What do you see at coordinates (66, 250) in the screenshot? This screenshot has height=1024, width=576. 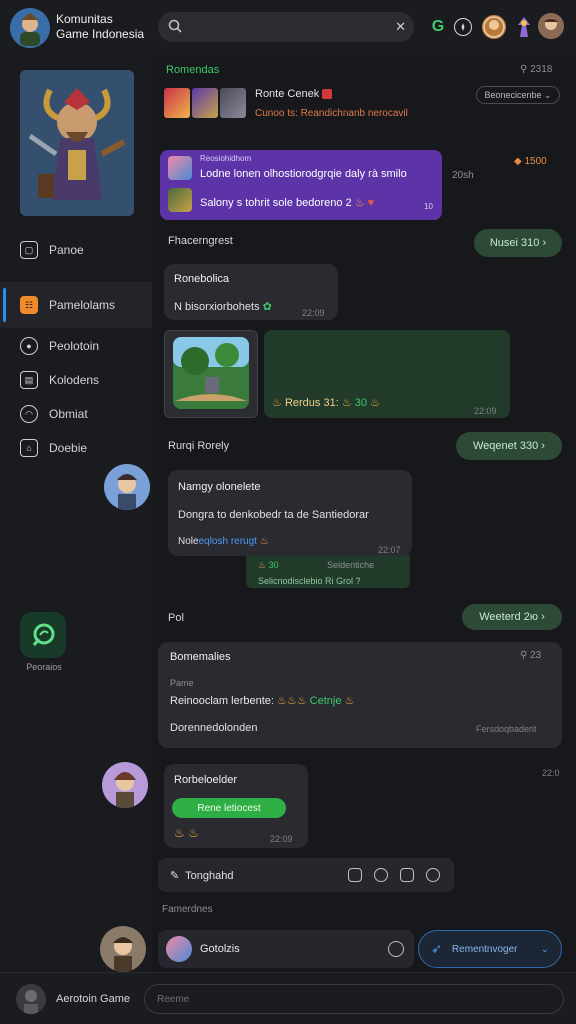 I see `sidebar-item-label: Panoe` at bounding box center [66, 250].